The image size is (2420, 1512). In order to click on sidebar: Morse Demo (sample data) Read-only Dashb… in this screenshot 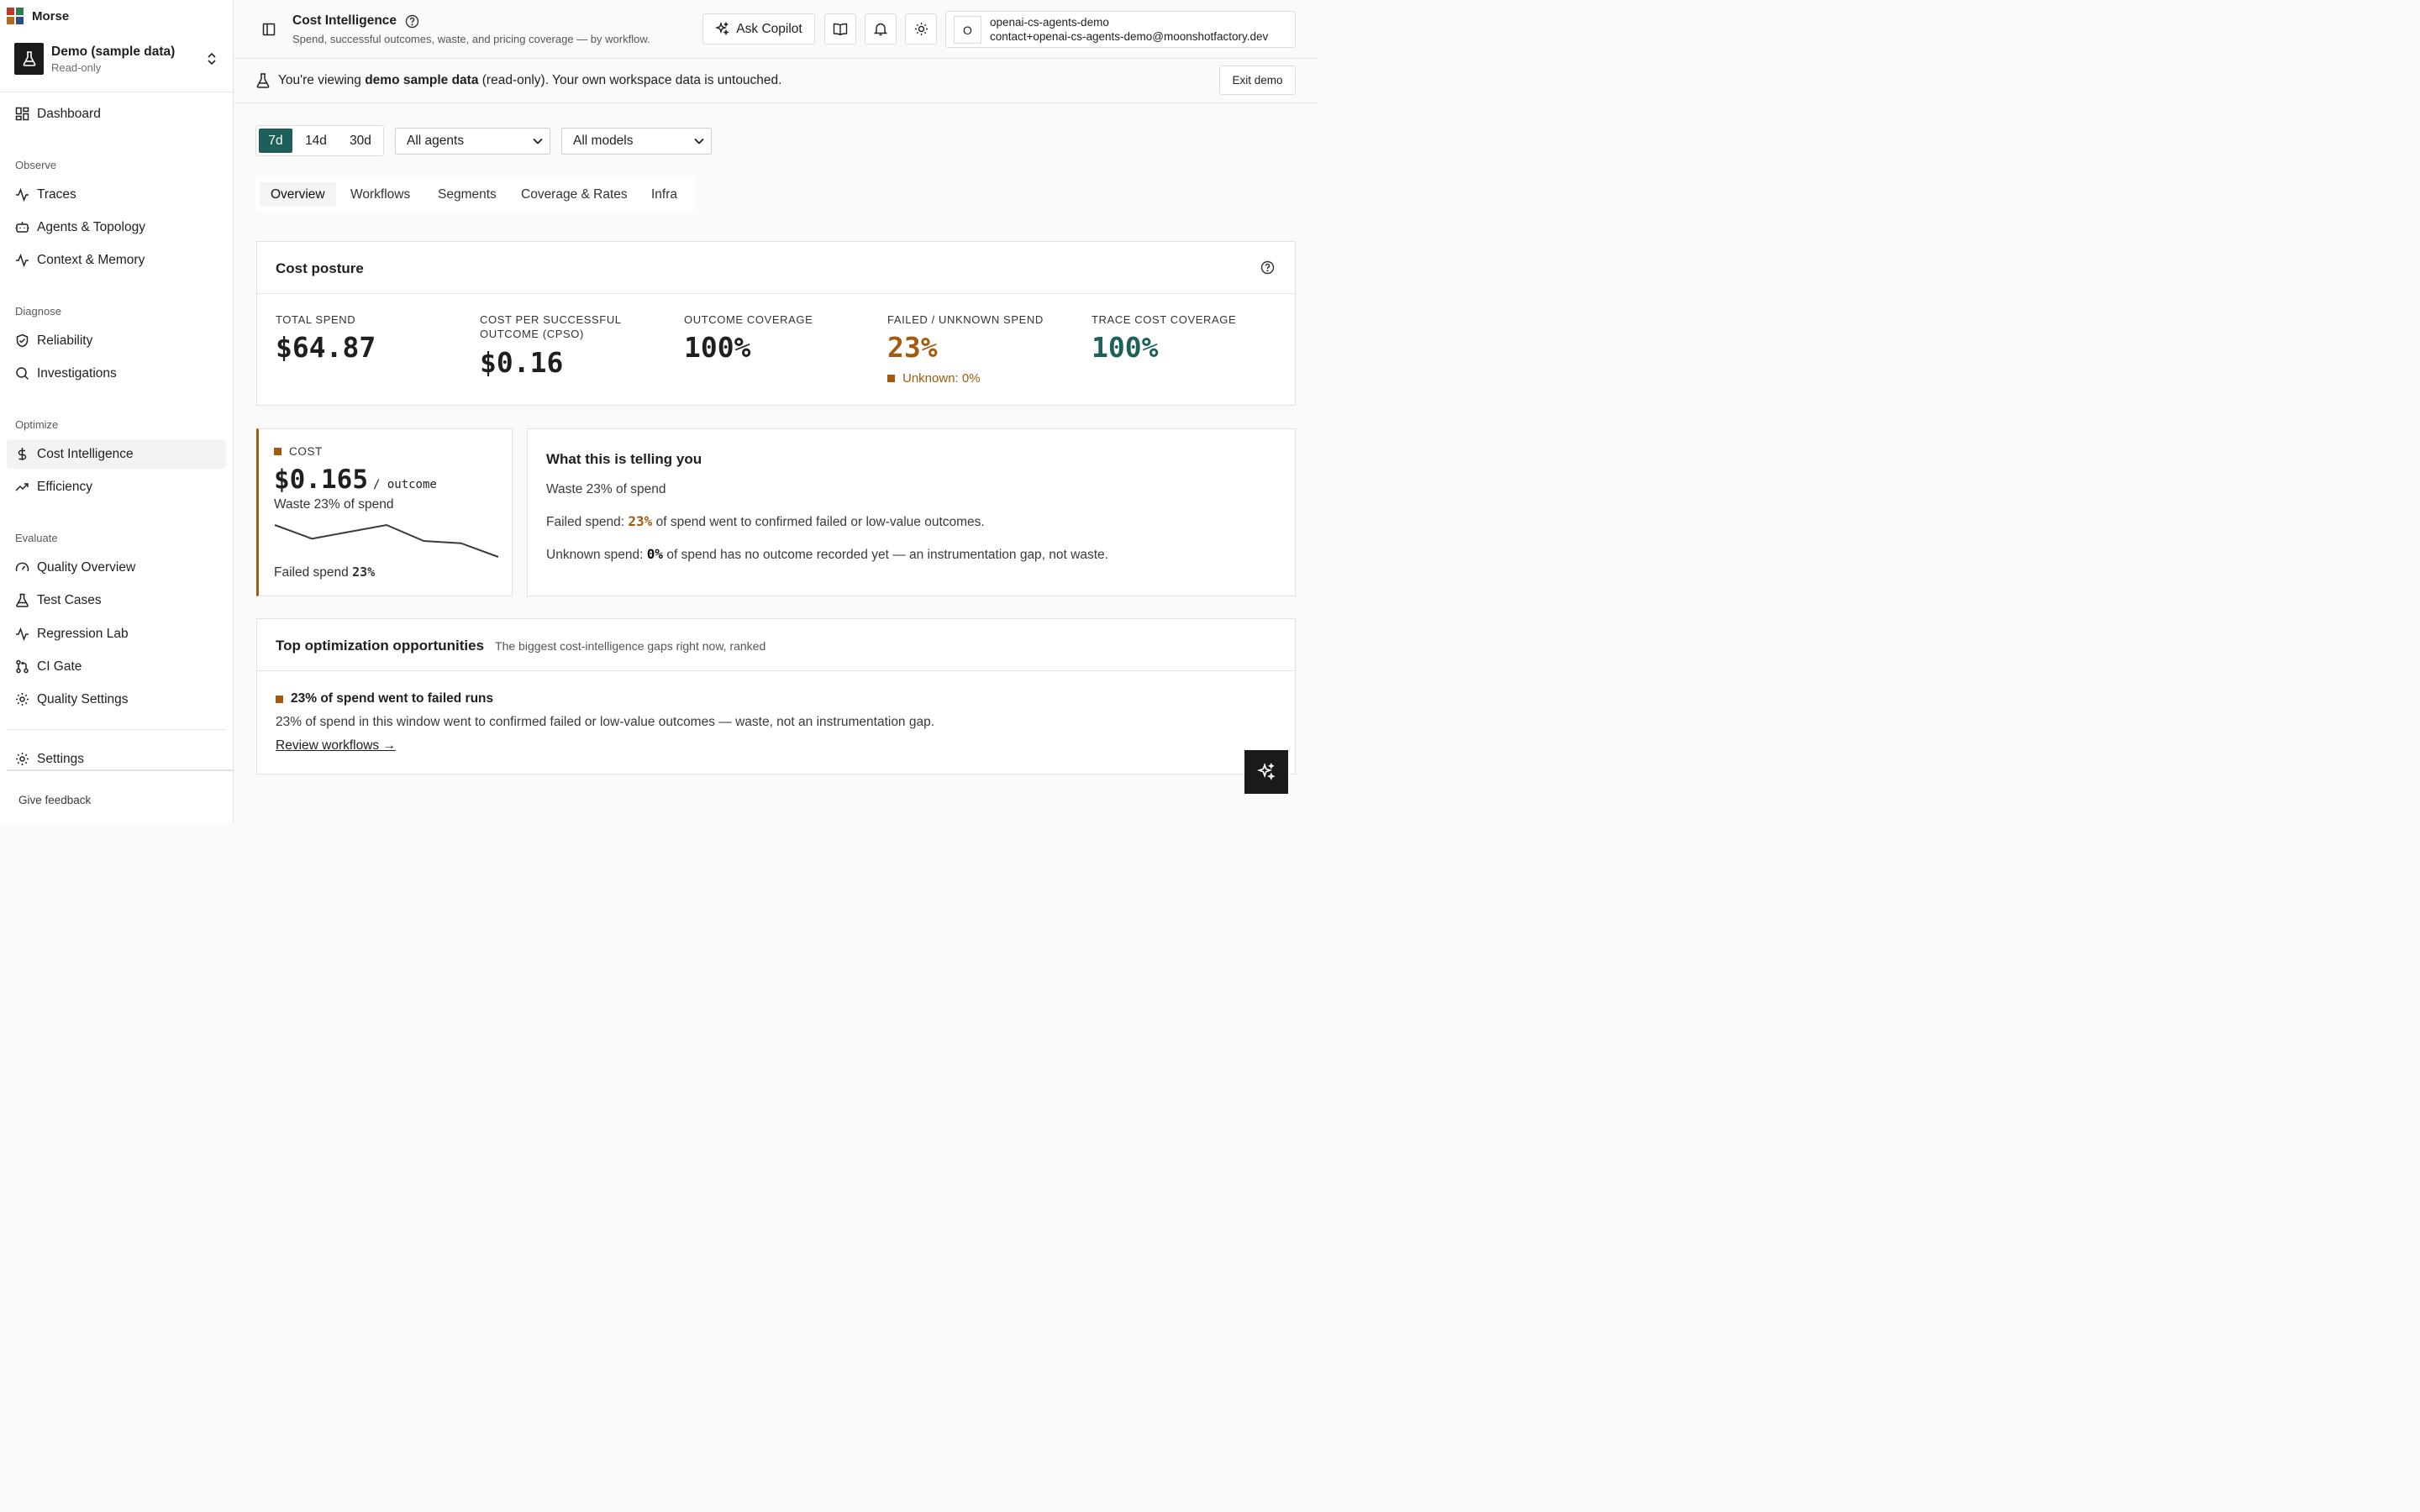, I will do `click(117, 411)`.